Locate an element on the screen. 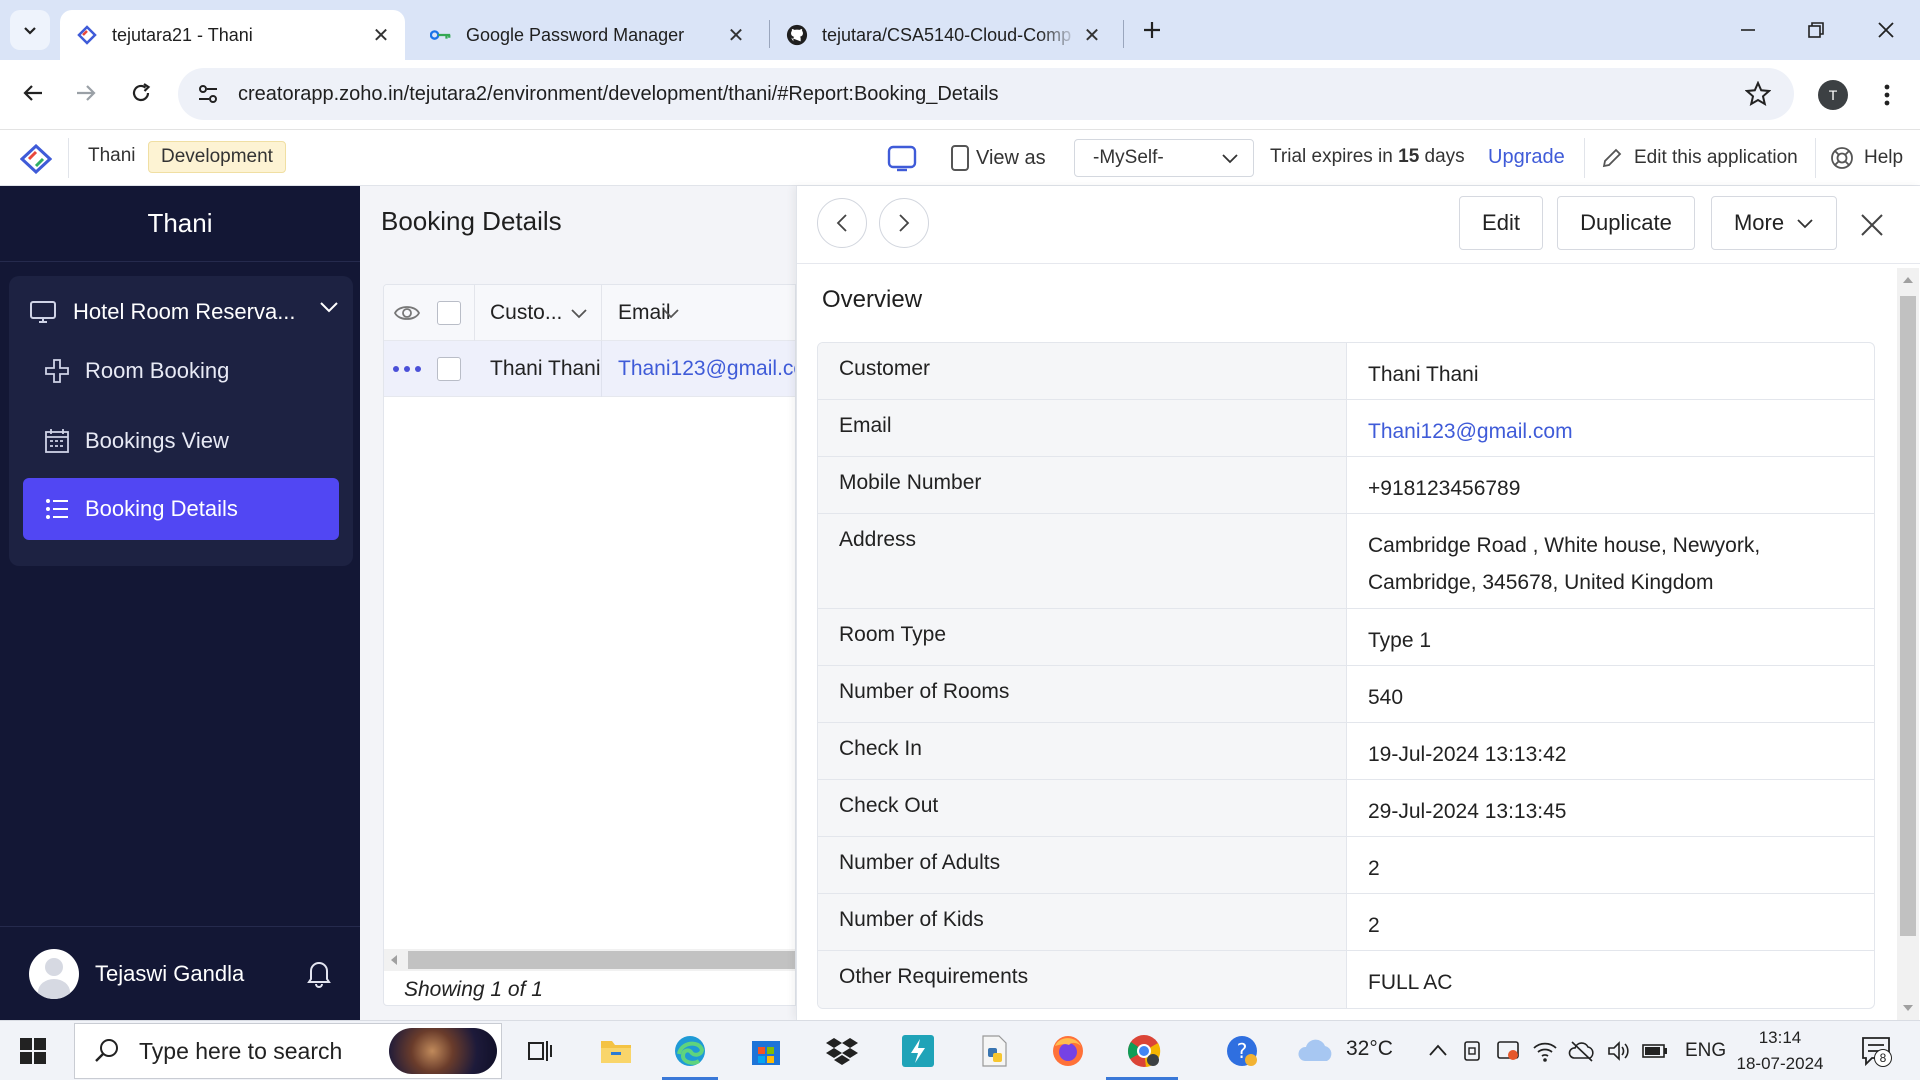  sidebar-app-title: Thani is located at coordinates (180, 224).